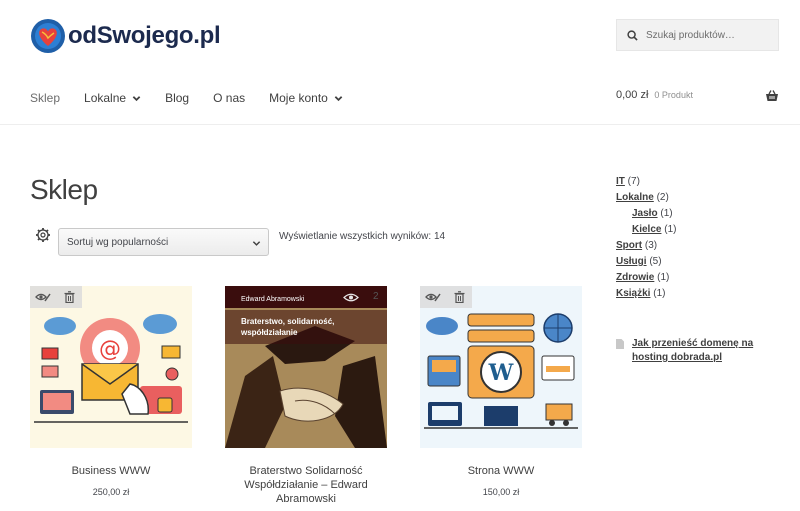 This screenshot has width=800, height=511. I want to click on category-item: Książki (1), so click(646, 294).